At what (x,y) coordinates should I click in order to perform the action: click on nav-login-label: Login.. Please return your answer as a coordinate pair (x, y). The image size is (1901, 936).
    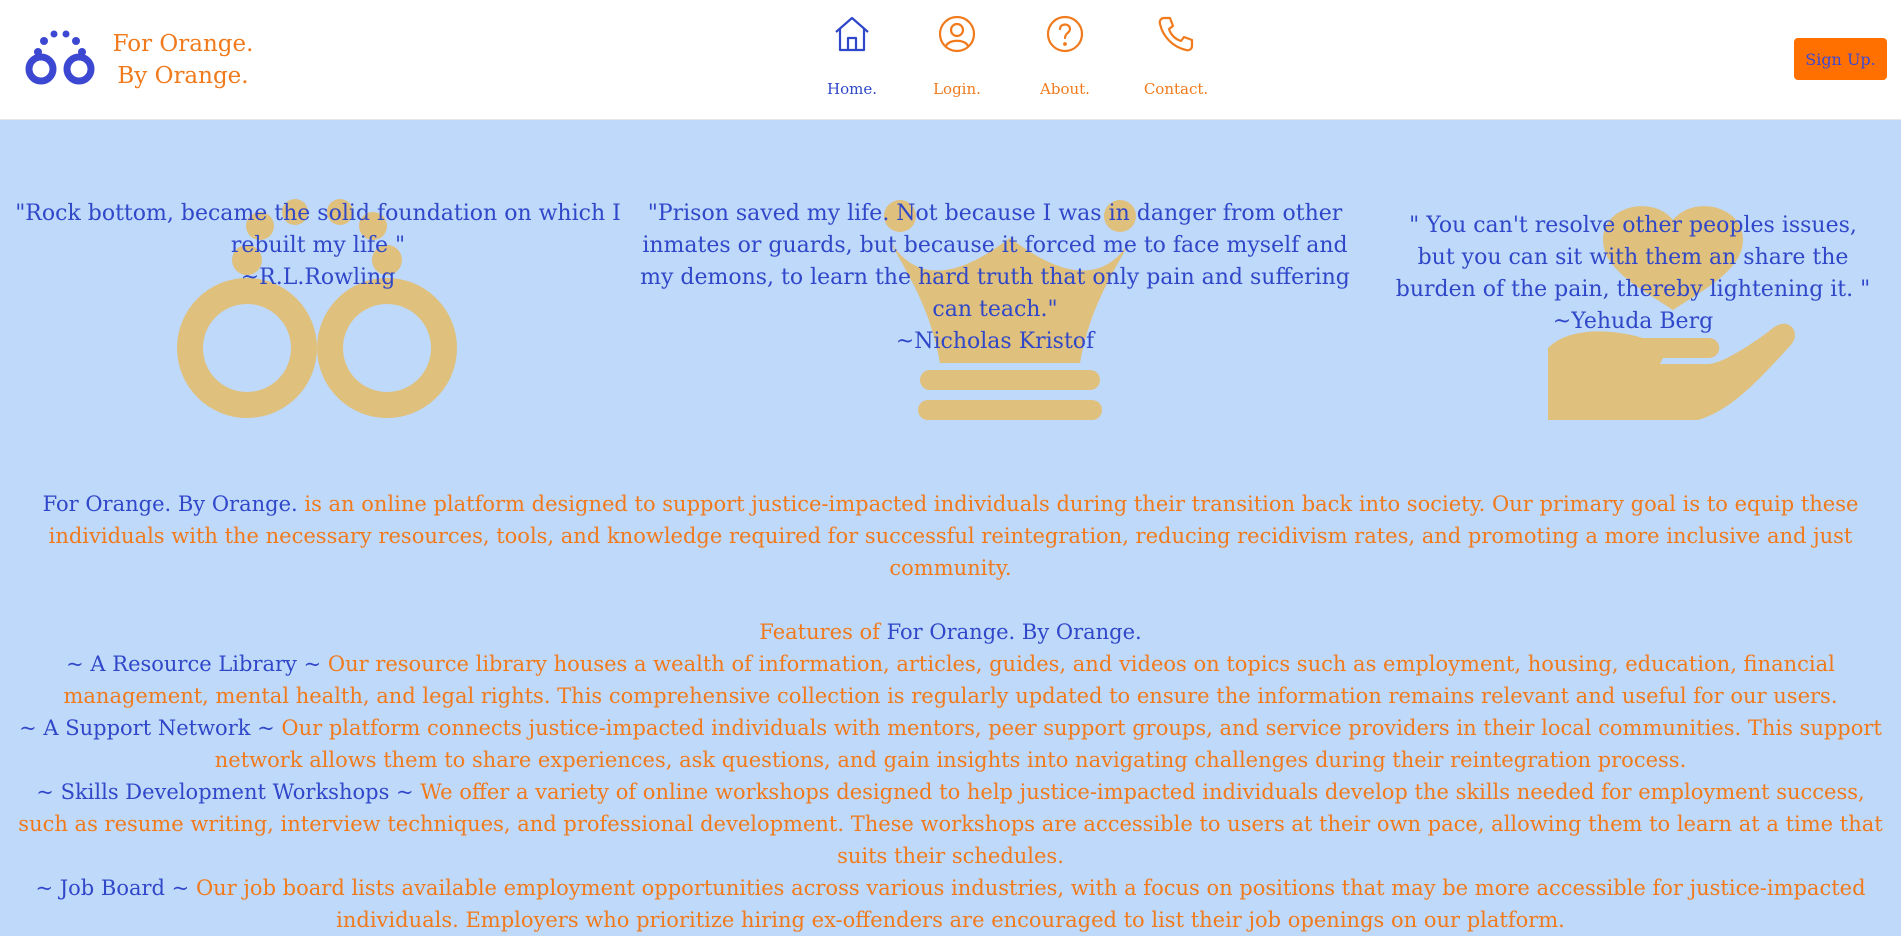
    Looking at the image, I should click on (957, 89).